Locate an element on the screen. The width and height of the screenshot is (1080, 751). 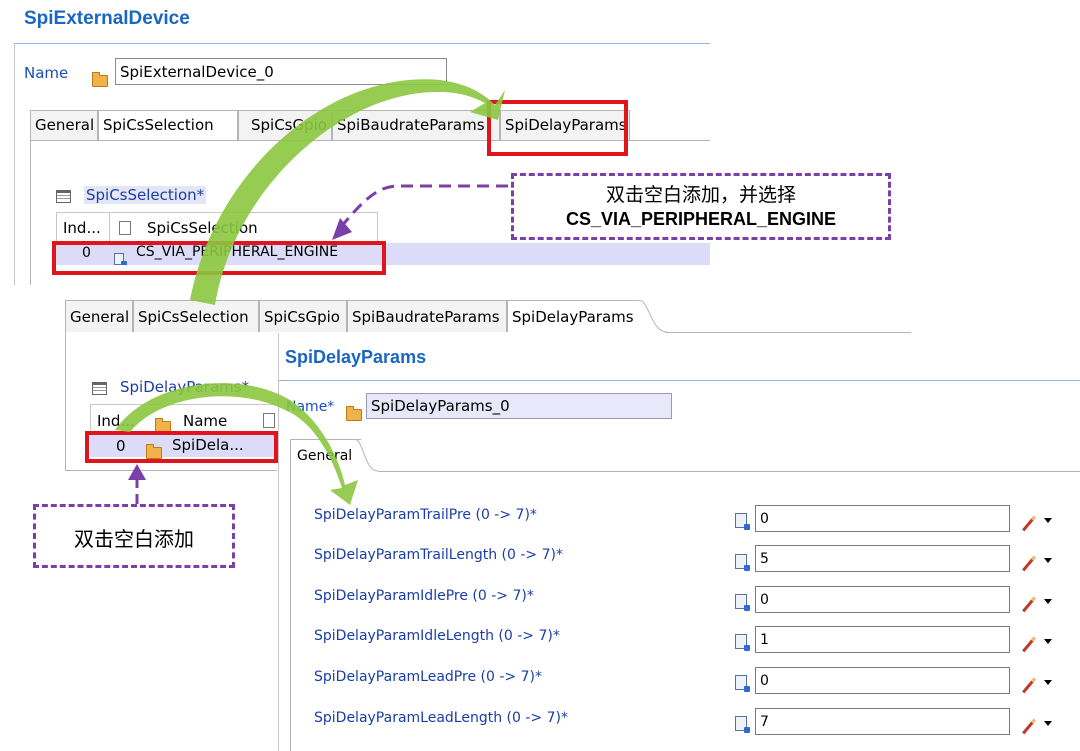
bottom-left-border is located at coordinates (65, 401).